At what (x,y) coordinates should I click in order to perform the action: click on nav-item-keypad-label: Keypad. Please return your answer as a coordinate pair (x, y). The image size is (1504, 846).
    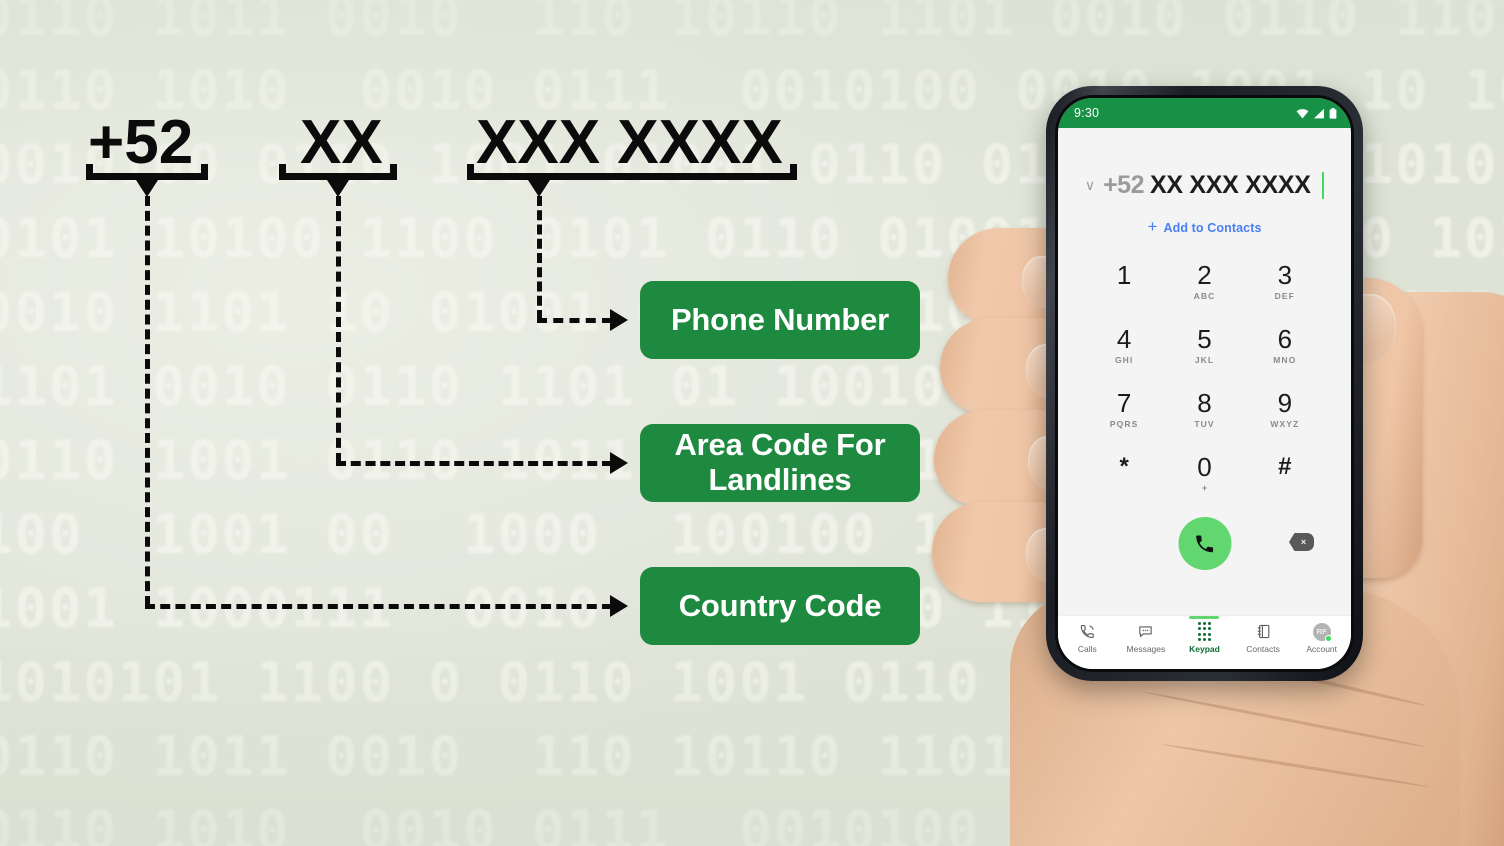
    Looking at the image, I should click on (1204, 649).